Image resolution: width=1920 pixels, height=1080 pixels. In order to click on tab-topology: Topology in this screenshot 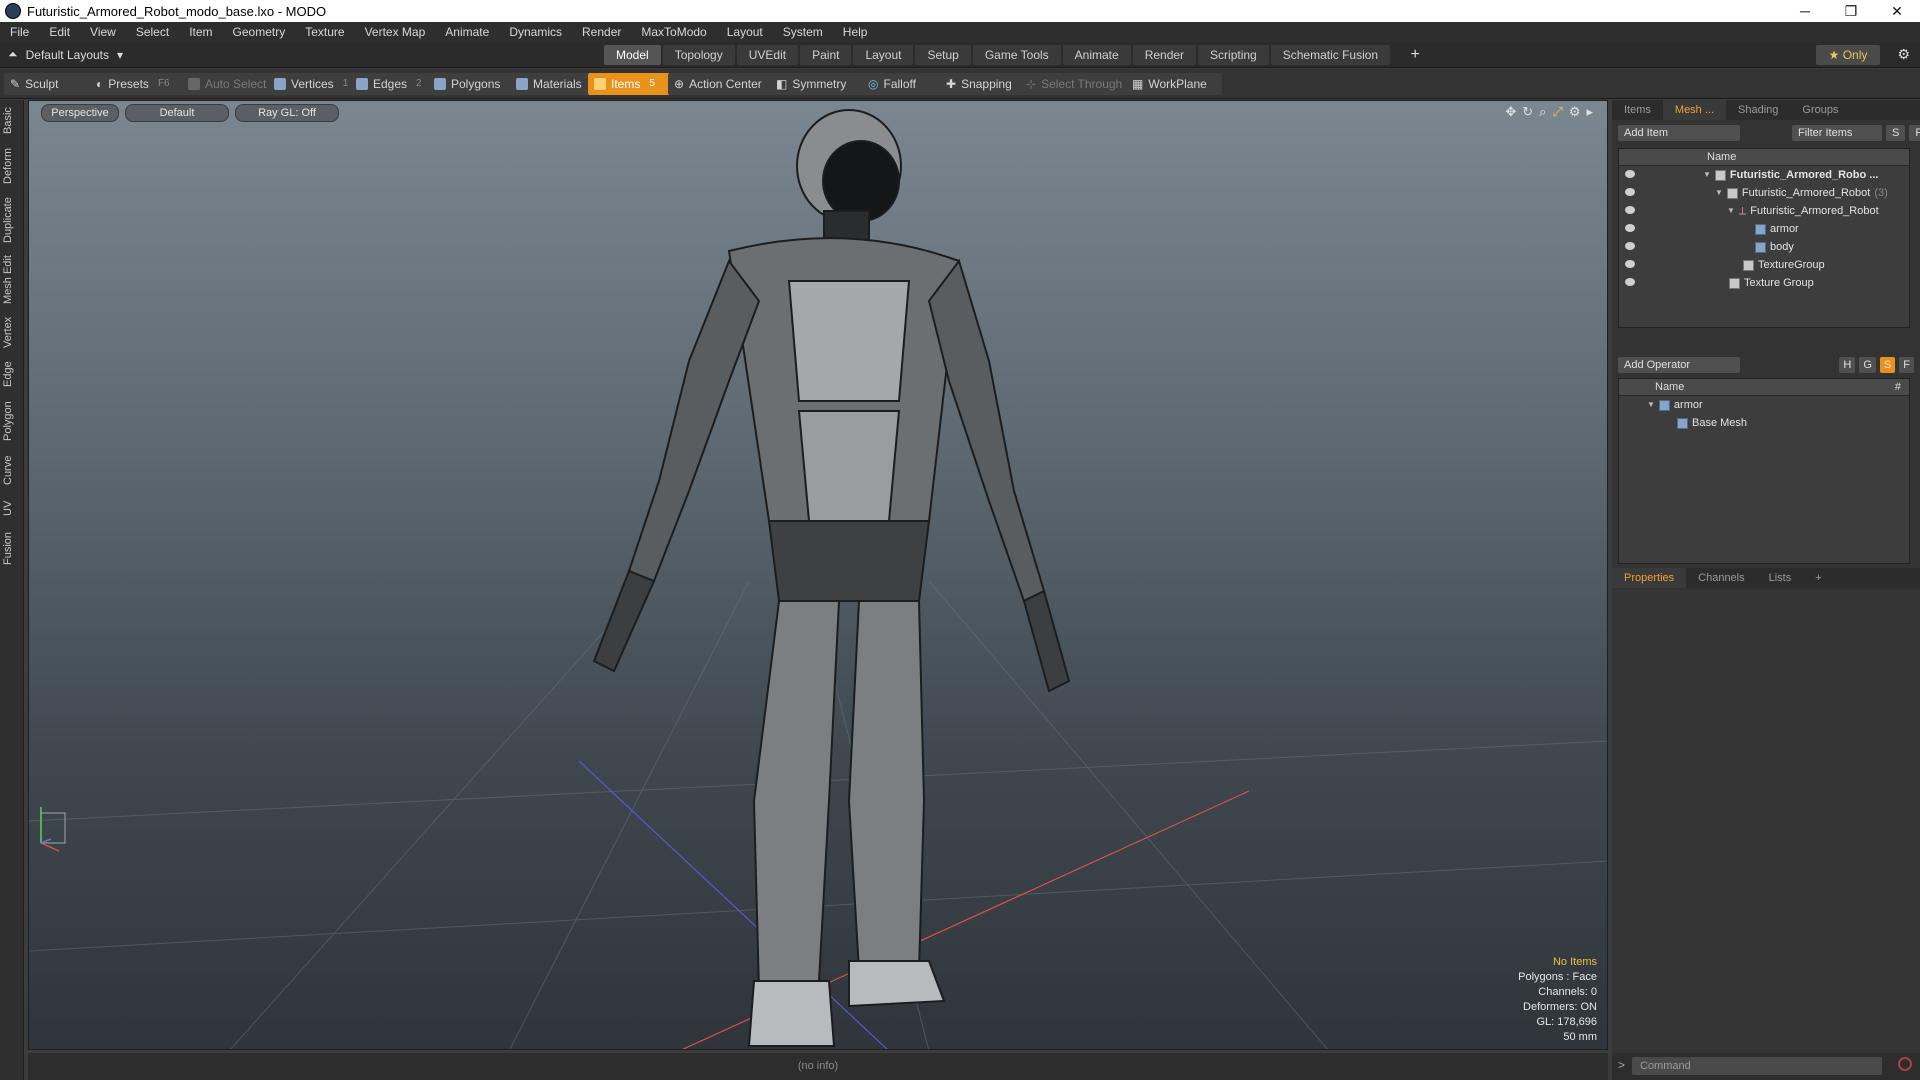, I will do `click(698, 55)`.